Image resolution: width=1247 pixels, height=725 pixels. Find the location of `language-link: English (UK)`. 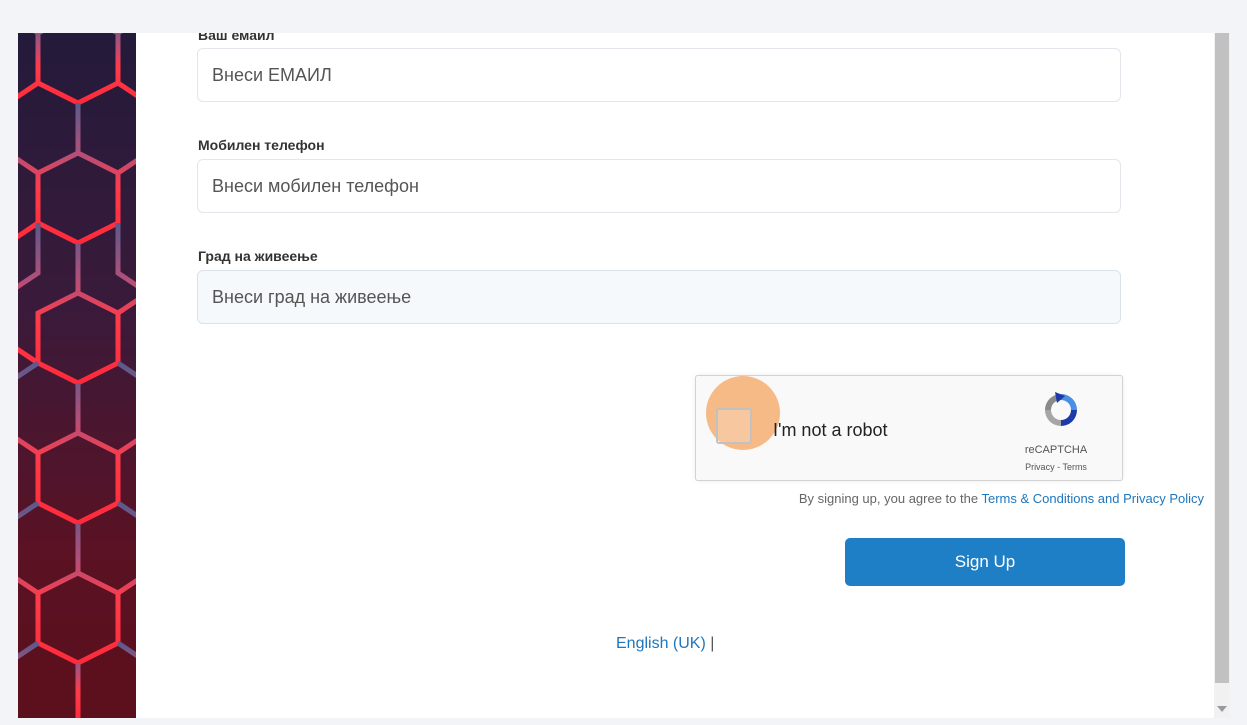

language-link: English (UK) is located at coordinates (661, 643).